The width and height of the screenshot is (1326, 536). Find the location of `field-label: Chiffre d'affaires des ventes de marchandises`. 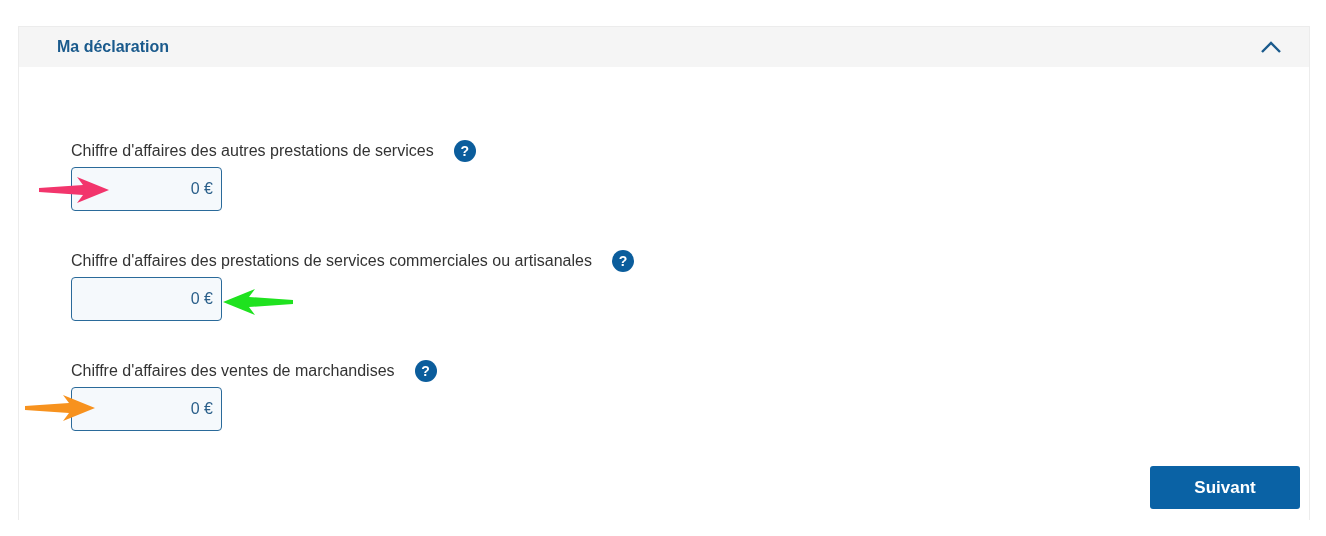

field-label: Chiffre d'affaires des ventes de marchandises is located at coordinates (233, 371).